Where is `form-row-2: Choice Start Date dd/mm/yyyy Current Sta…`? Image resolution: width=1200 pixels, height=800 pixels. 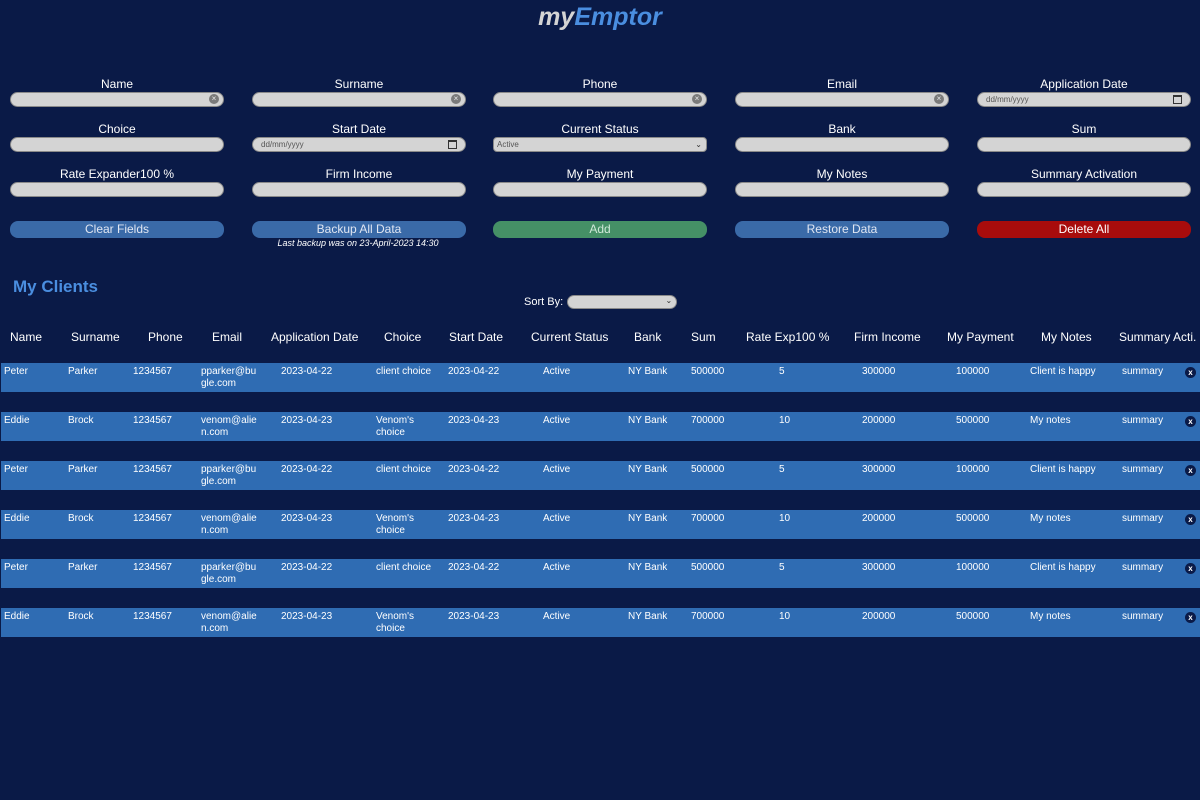
form-row-2: Choice Start Date dd/mm/yyyy Current Sta… is located at coordinates (600, 140).